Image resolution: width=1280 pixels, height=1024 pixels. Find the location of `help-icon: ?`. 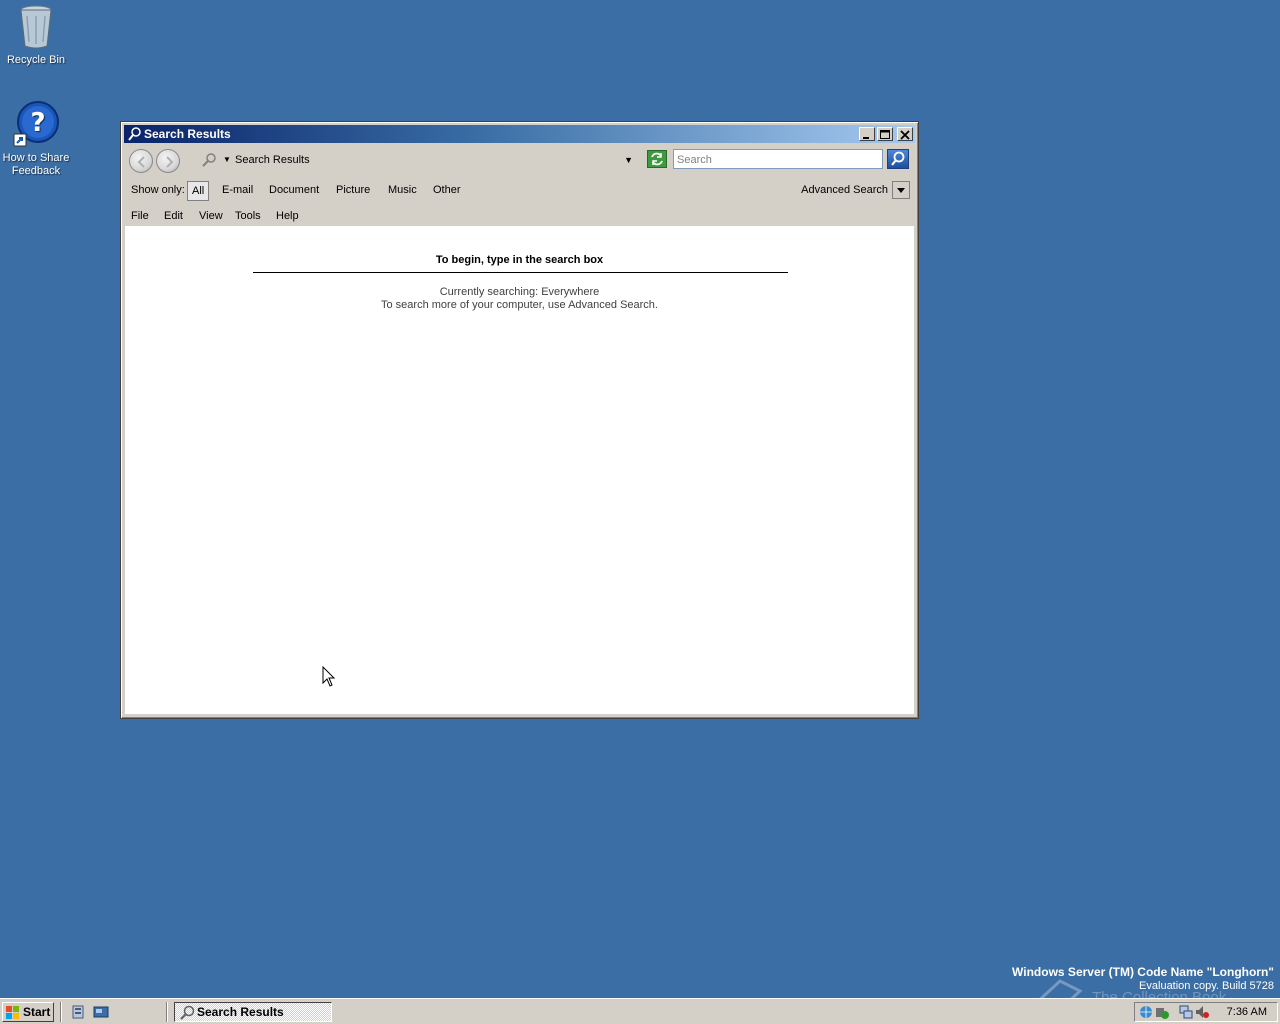

help-icon: ? is located at coordinates (36, 124).